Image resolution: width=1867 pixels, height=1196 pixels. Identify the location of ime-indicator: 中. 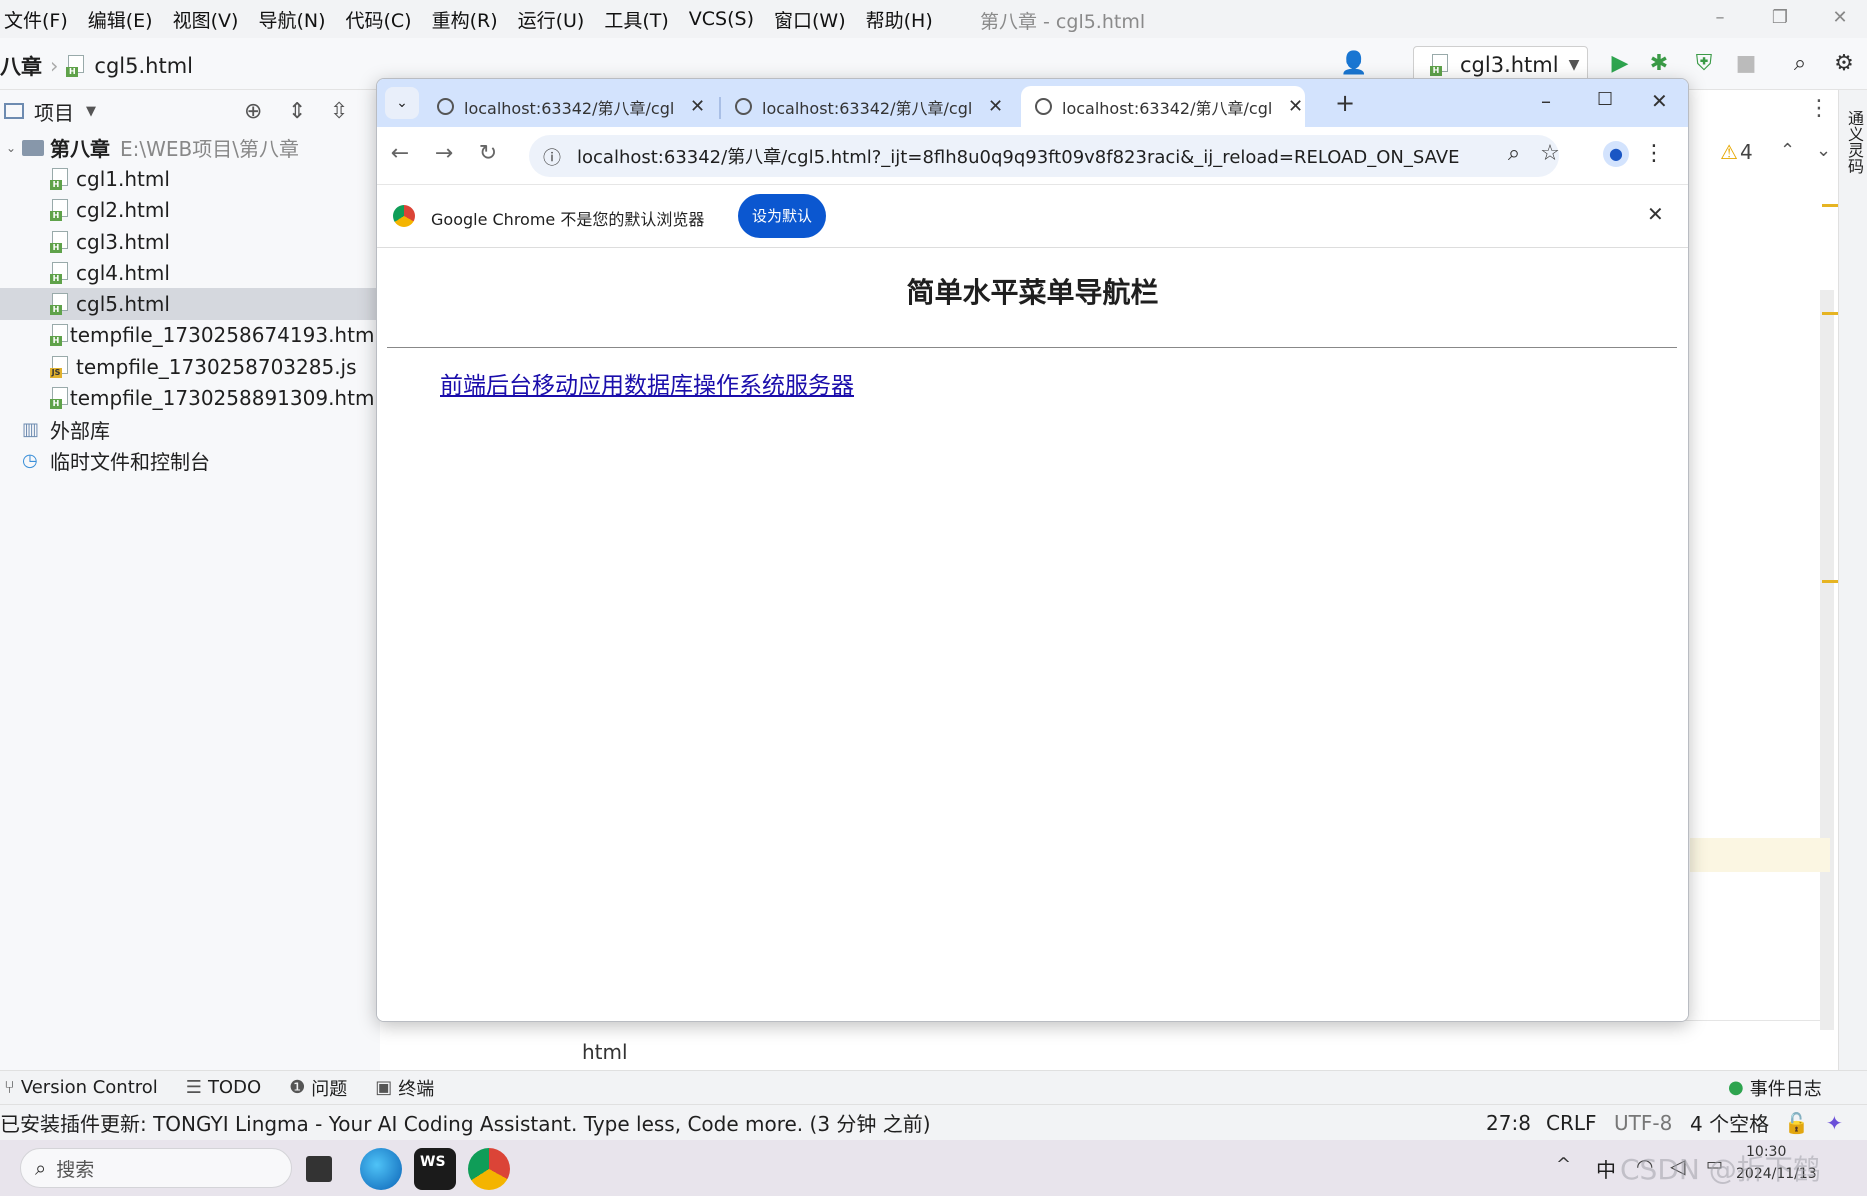
(1606, 1168).